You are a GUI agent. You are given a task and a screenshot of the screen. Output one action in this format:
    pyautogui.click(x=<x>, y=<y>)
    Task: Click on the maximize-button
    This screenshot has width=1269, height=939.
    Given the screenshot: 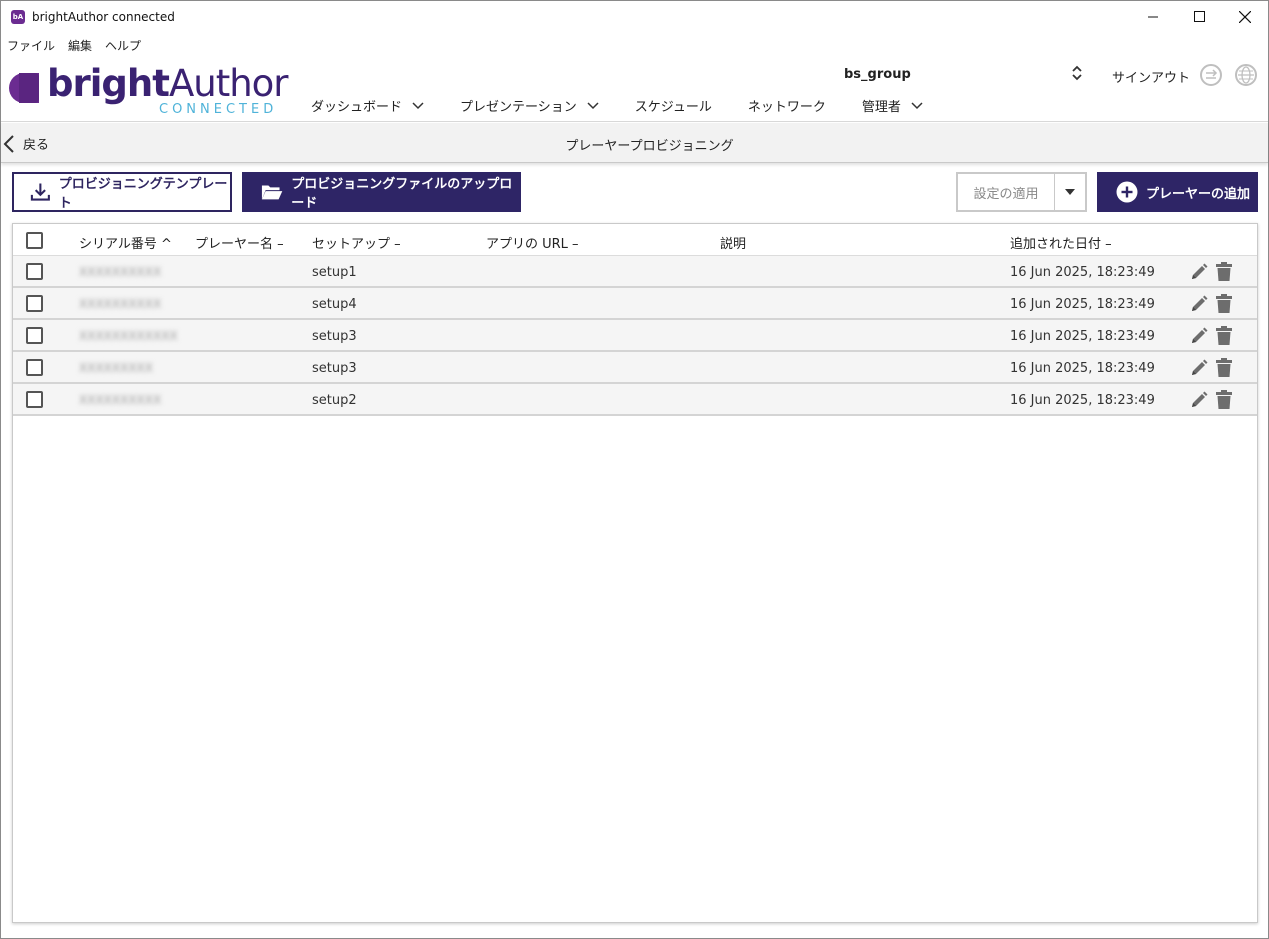 What is the action you would take?
    pyautogui.click(x=1199, y=16)
    